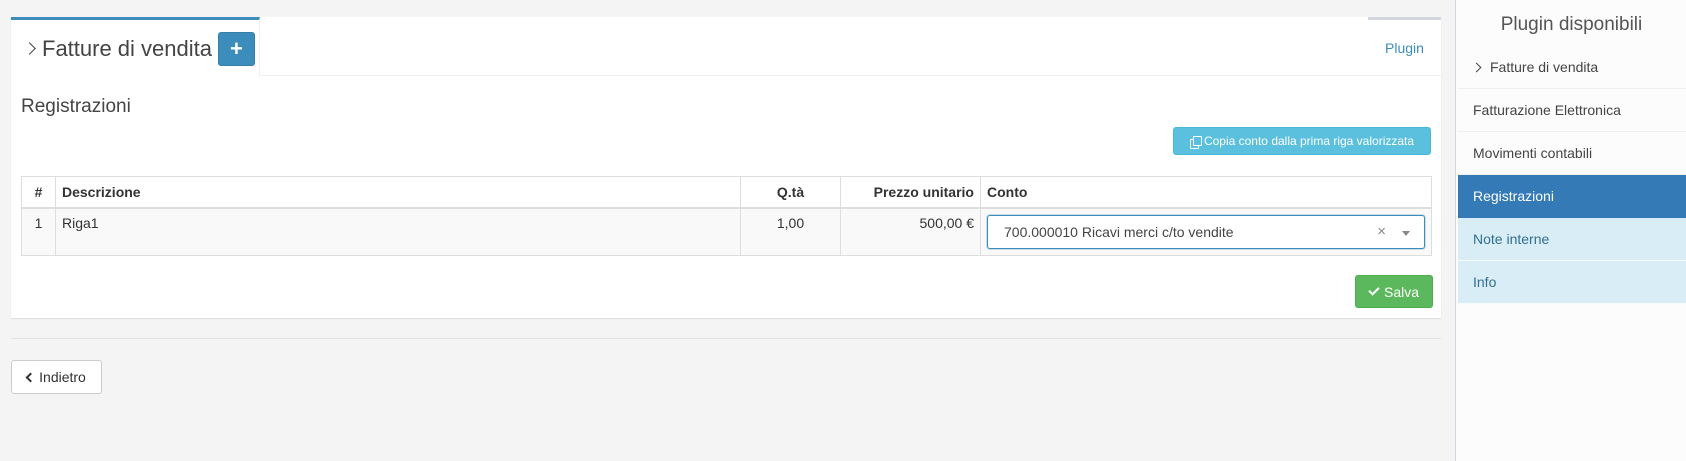 The image size is (1686, 461). Describe the element at coordinates (62, 377) in the screenshot. I see `back-label: Indietro` at that location.